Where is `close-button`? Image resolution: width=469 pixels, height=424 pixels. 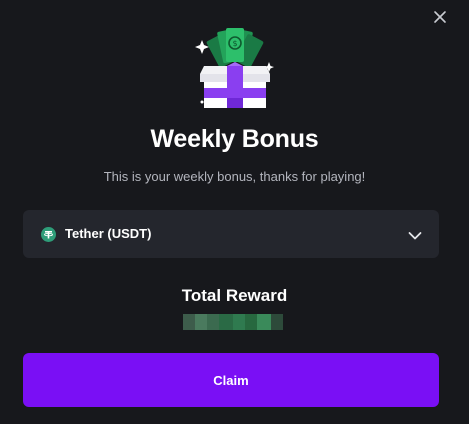
close-button is located at coordinates (440, 17).